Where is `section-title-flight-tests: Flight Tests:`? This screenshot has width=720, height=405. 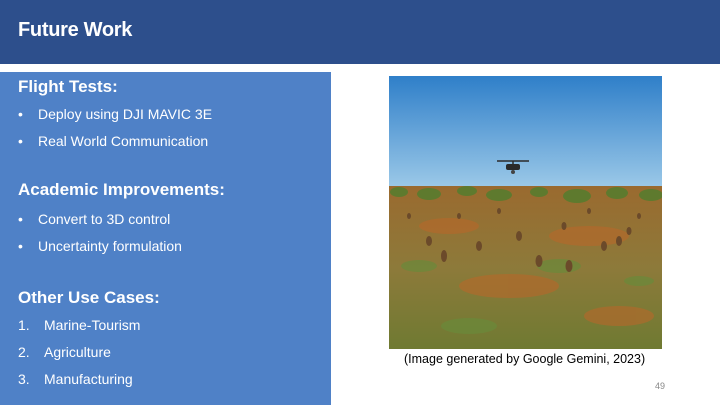
section-title-flight-tests: Flight Tests: is located at coordinates (68, 86).